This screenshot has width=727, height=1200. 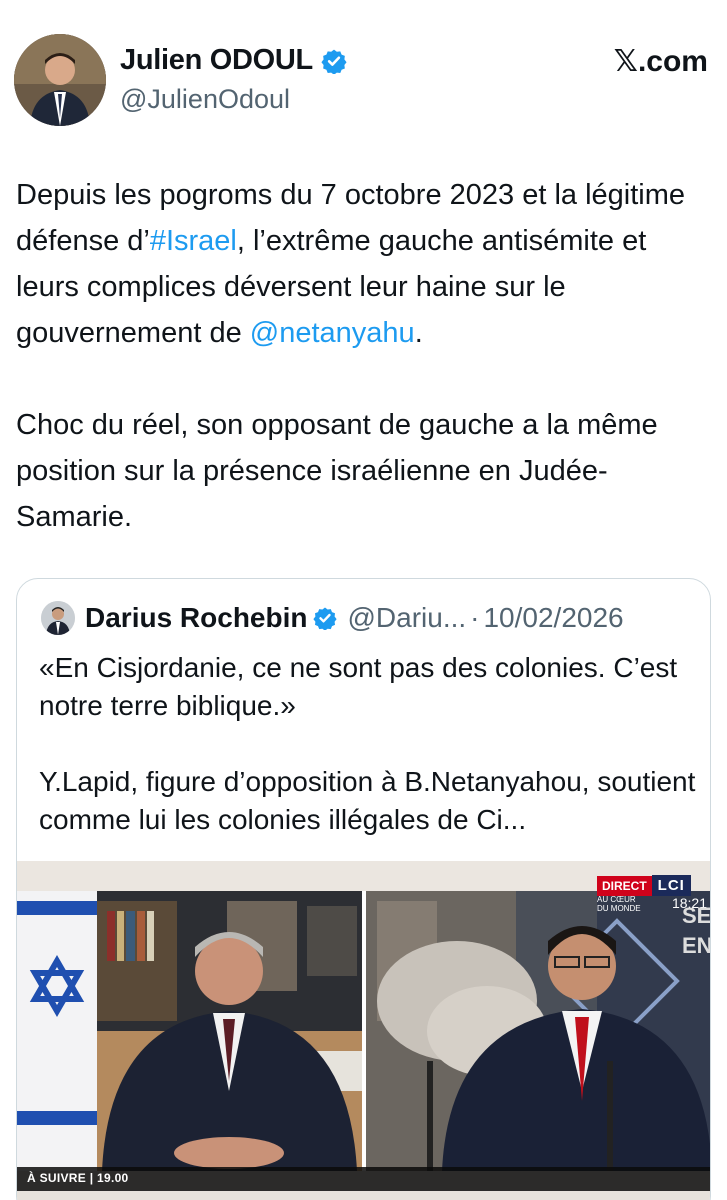 I want to click on quoted-author-name: Darius Rochebin, so click(x=196, y=618).